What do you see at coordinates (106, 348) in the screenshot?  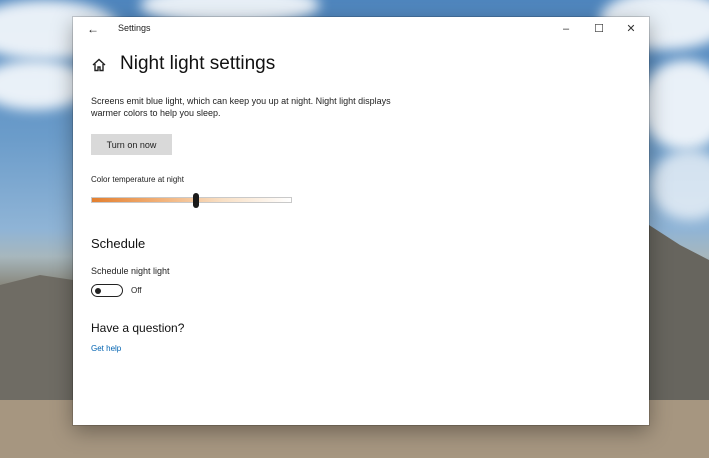 I see `get-help-link: Get help` at bounding box center [106, 348].